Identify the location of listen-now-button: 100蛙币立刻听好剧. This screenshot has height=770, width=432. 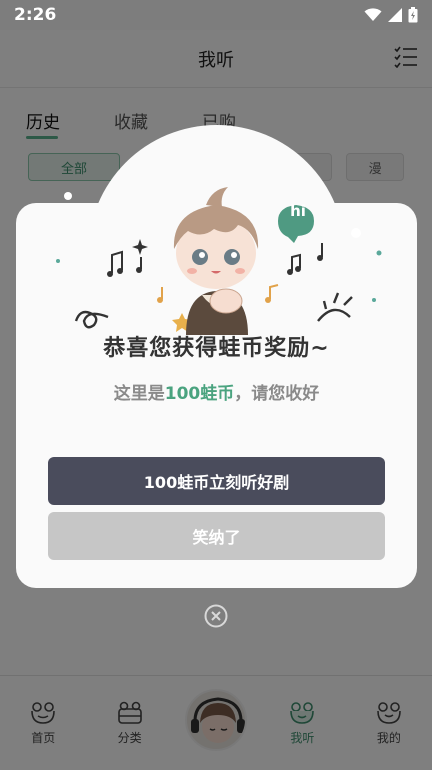
(216, 481).